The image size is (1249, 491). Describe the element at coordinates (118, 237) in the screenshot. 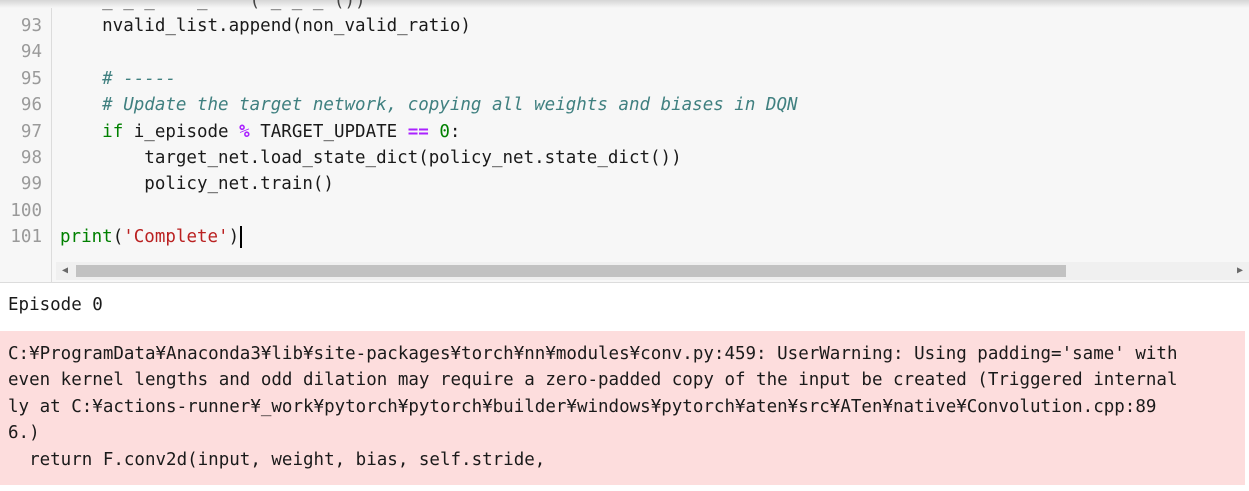

I see `code-token: (` at that location.